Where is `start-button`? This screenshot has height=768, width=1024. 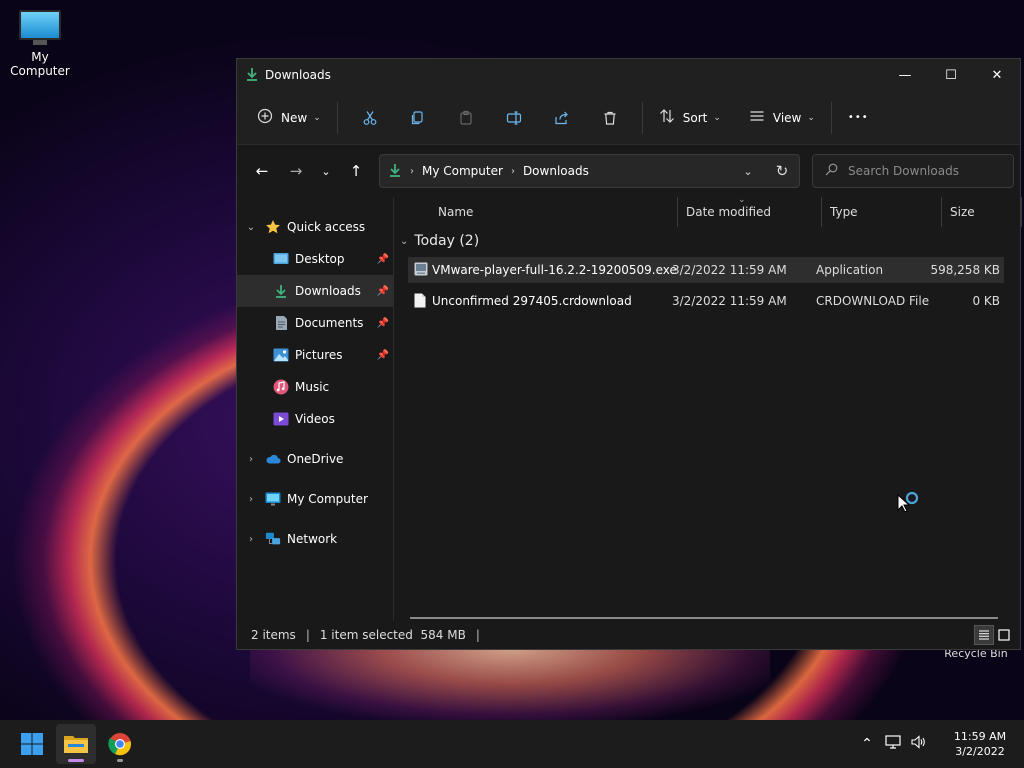 start-button is located at coordinates (32, 744).